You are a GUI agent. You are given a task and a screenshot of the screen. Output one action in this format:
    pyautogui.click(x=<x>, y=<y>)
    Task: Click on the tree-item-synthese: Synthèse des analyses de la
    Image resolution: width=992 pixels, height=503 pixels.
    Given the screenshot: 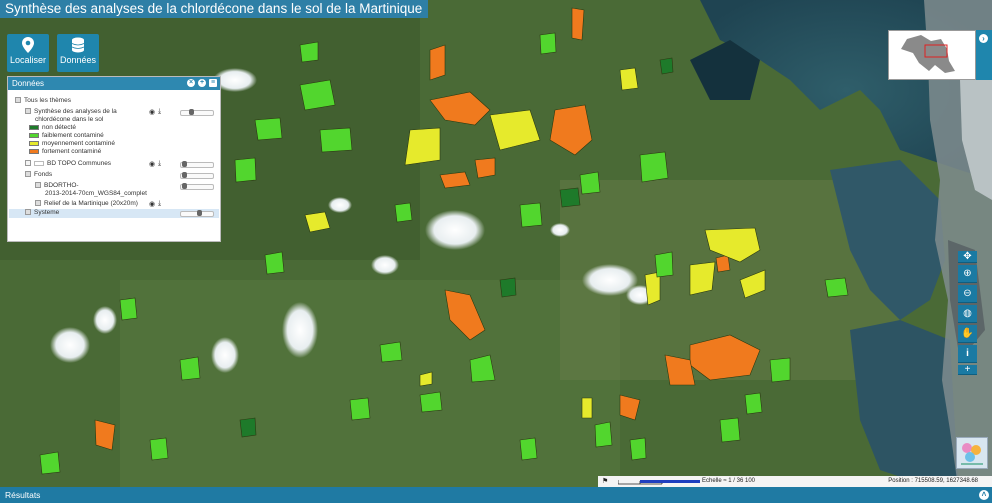 What is the action you would take?
    pyautogui.click(x=71, y=111)
    